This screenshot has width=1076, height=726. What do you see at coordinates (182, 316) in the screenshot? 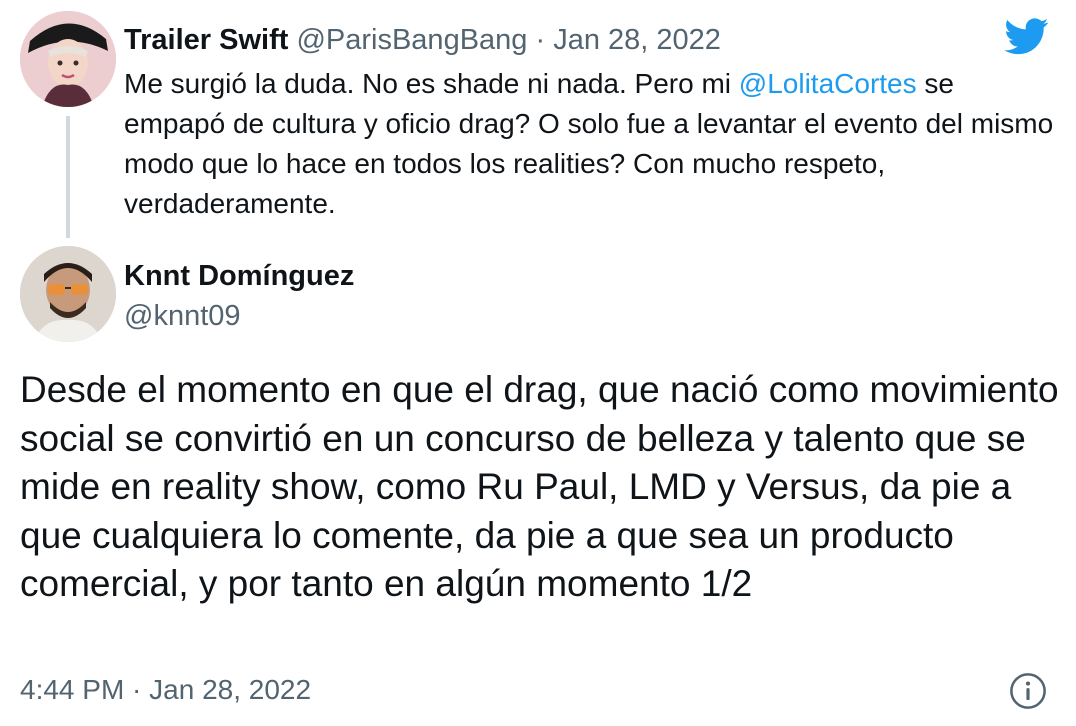
I see `reply-author-handle: @knnt09` at bounding box center [182, 316].